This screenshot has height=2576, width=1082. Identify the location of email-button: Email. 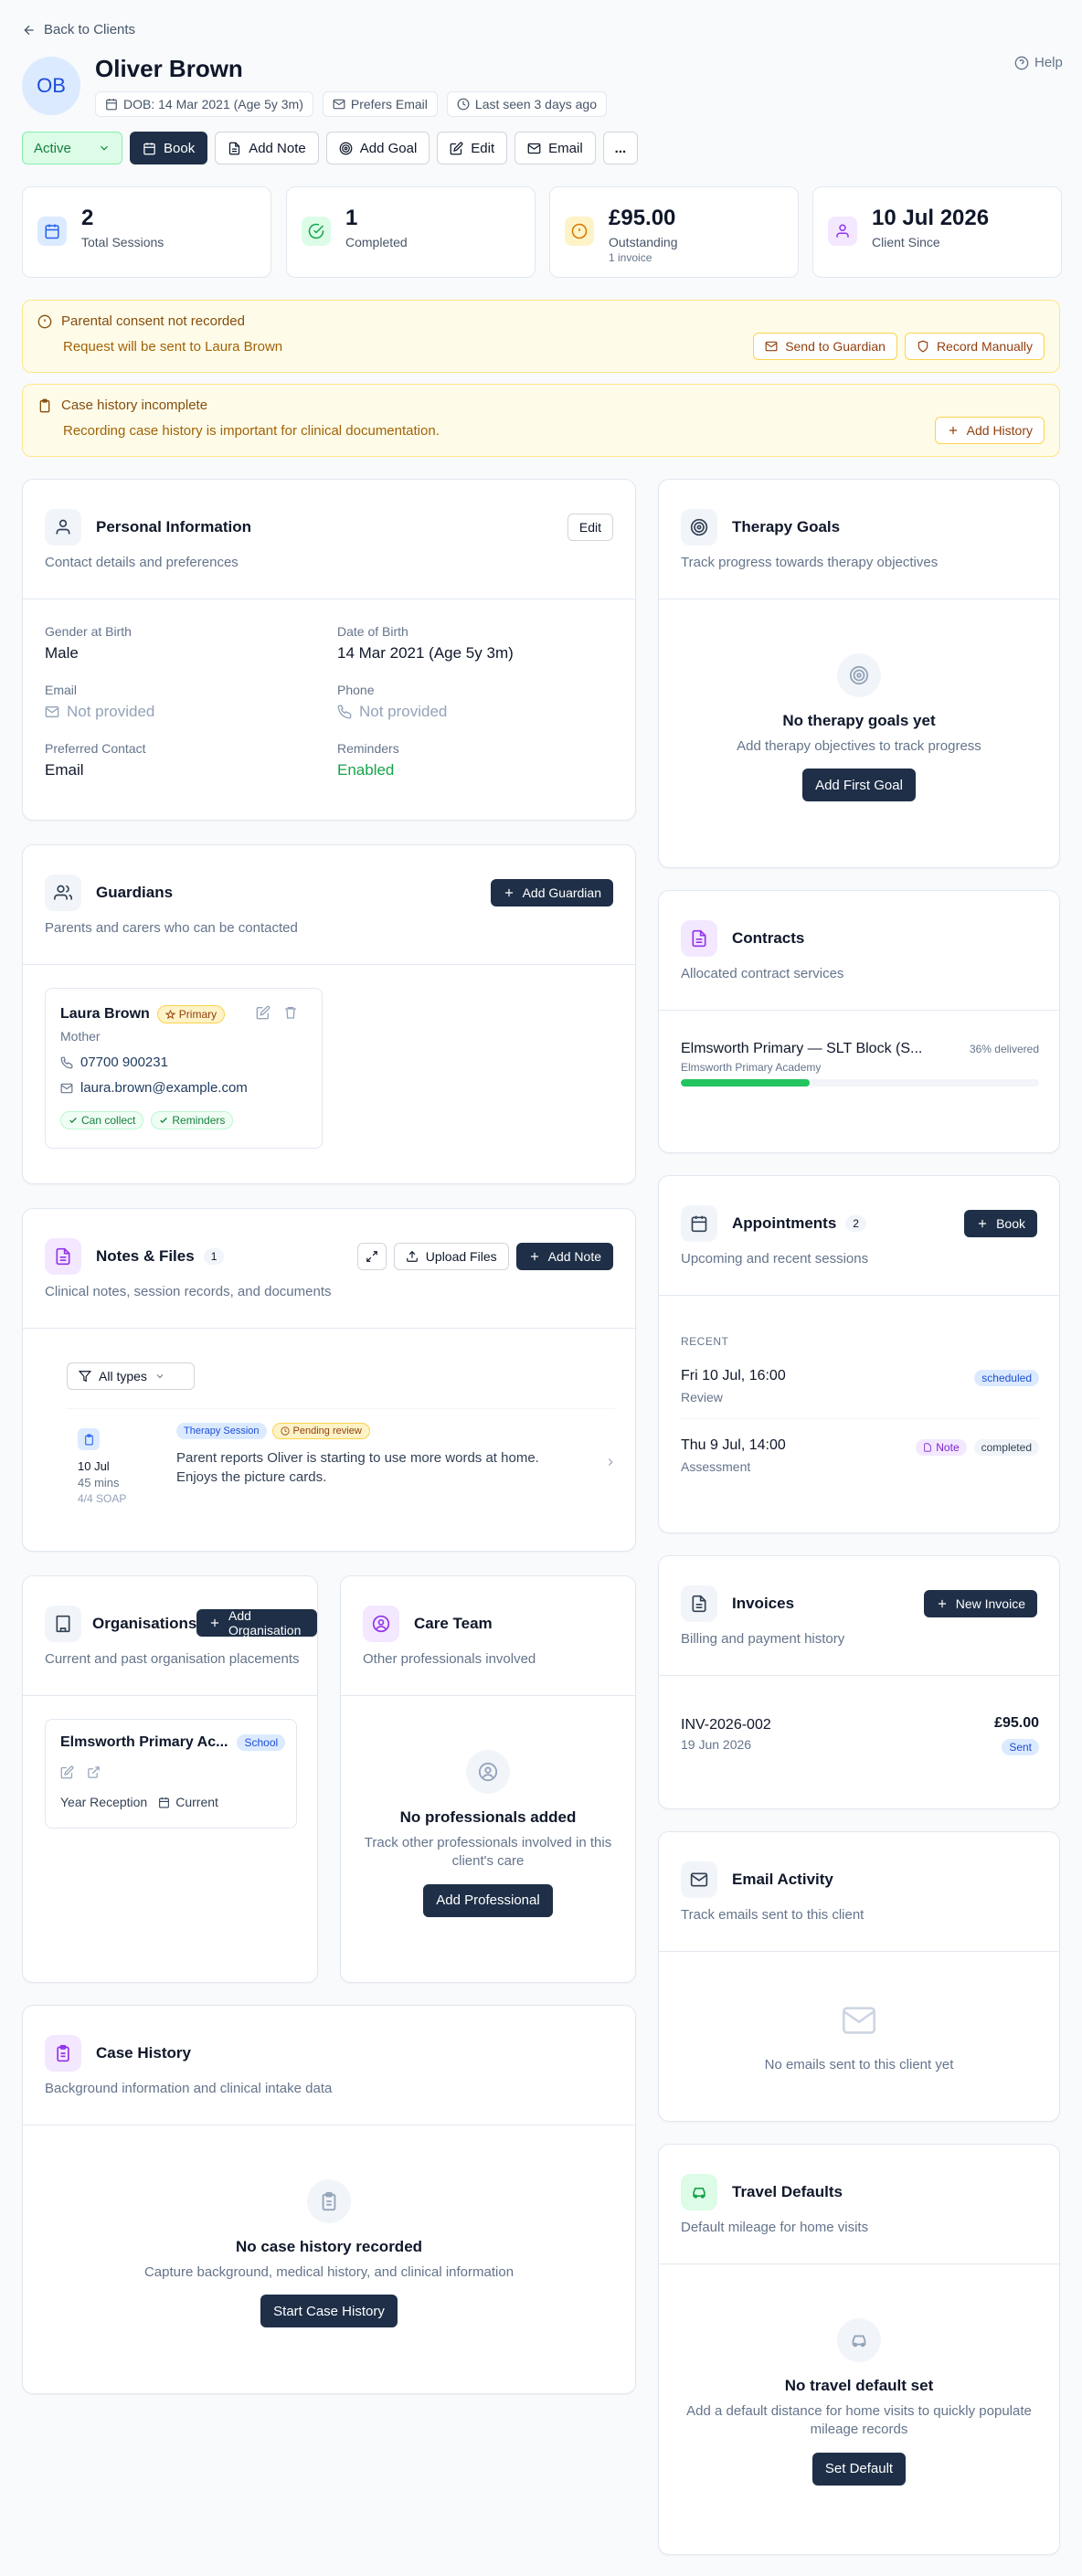
(555, 148).